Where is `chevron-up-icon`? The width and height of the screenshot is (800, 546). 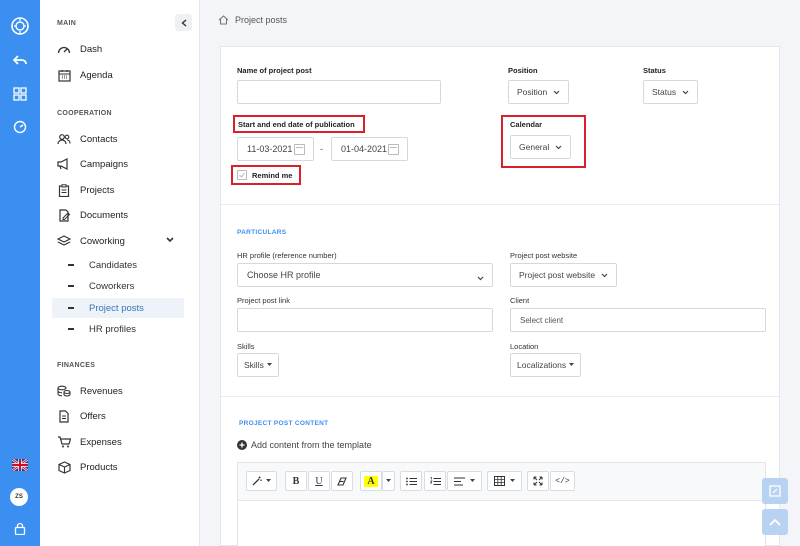 chevron-up-icon is located at coordinates (775, 522).